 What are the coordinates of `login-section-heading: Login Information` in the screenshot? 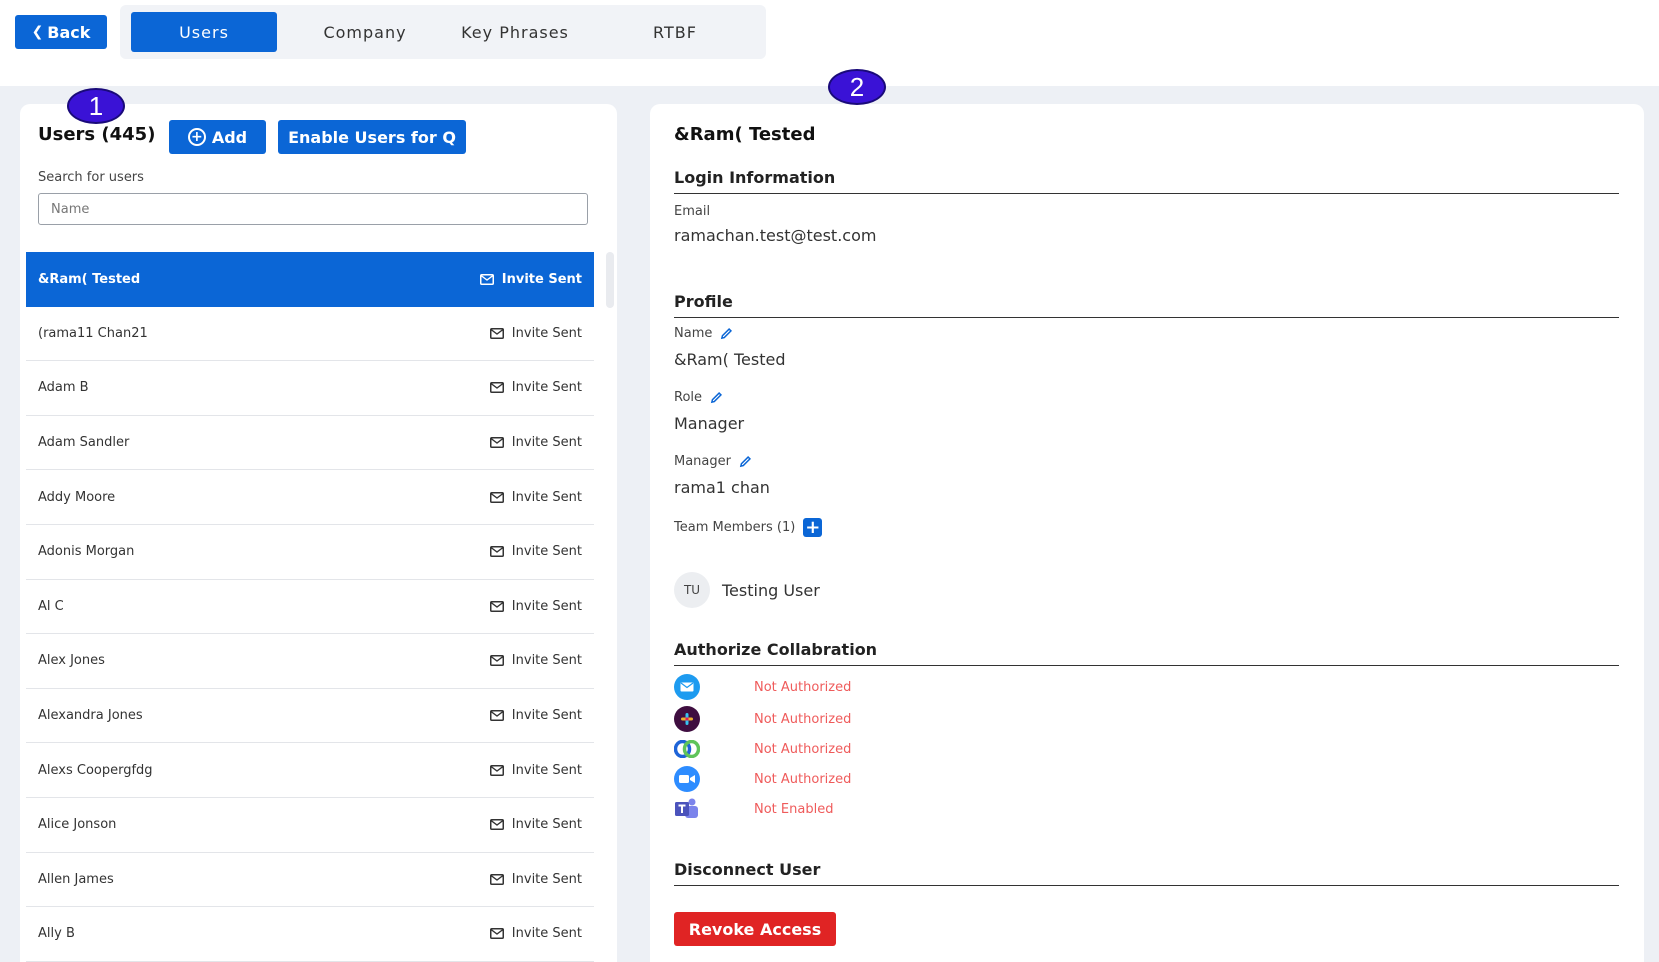 It's located at (1146, 181).